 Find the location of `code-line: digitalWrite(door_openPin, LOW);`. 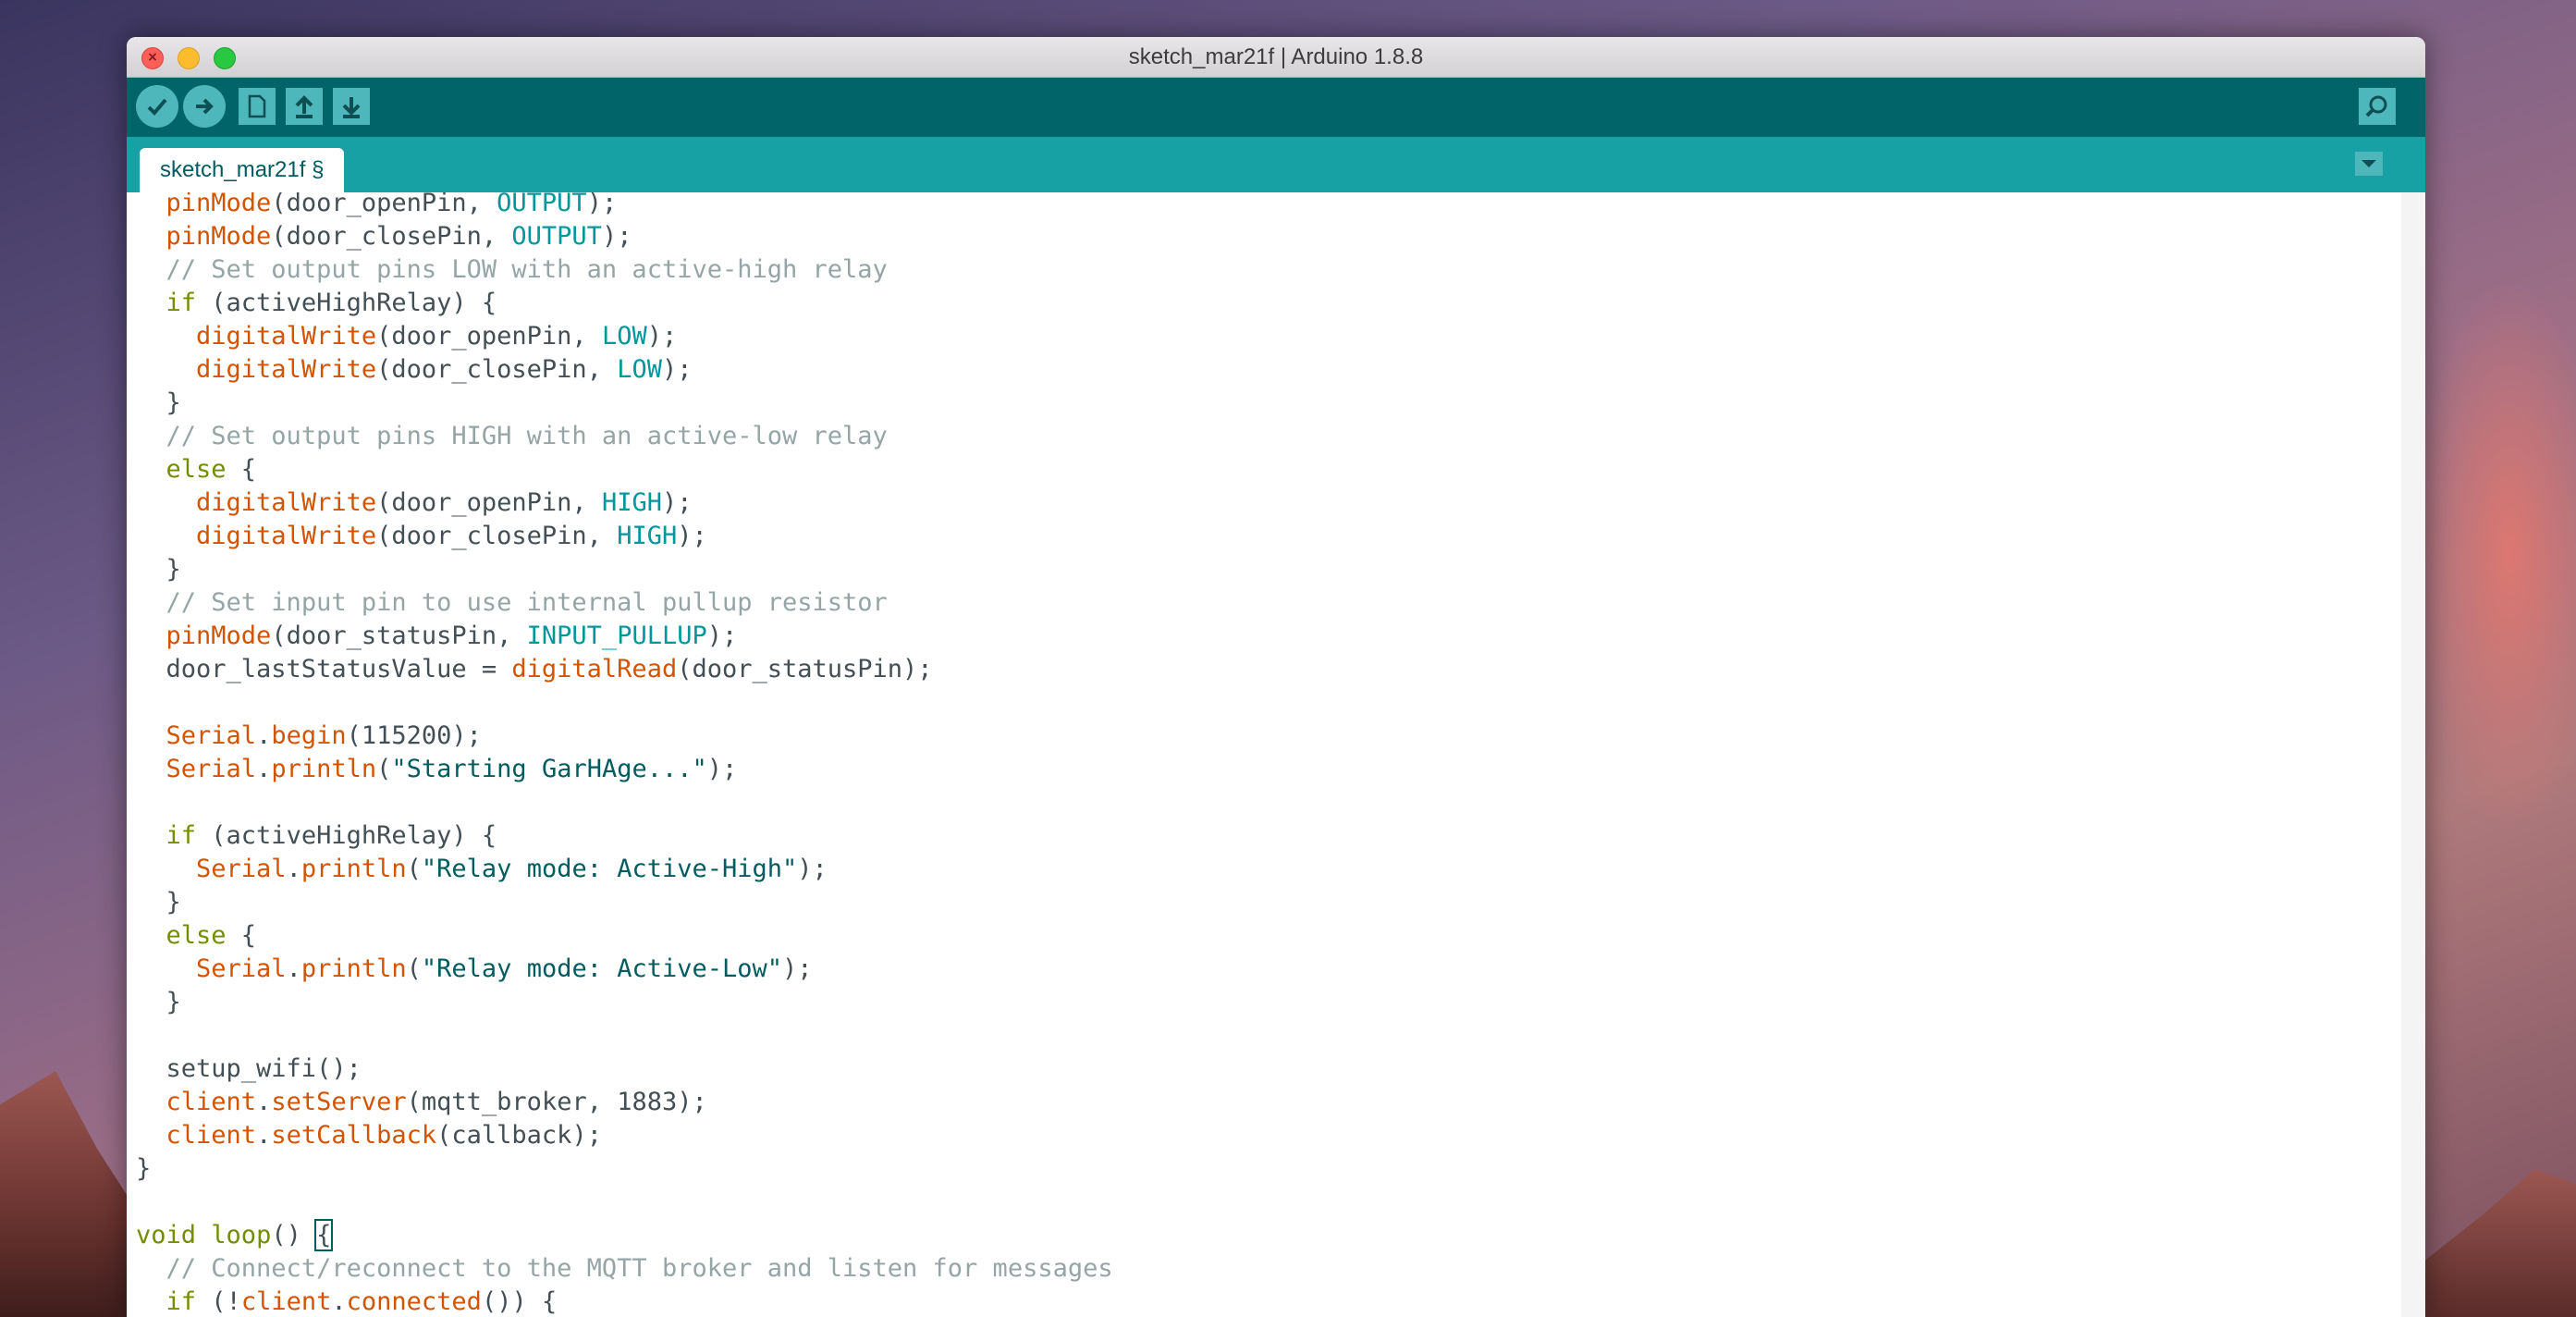

code-line: digitalWrite(door_openPin, LOW); is located at coordinates (624, 337).